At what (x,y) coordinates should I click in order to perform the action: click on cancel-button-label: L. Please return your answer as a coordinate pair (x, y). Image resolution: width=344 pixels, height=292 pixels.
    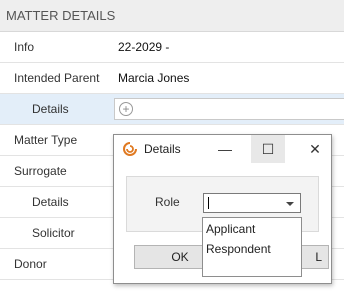
    Looking at the image, I should click on (318, 257).